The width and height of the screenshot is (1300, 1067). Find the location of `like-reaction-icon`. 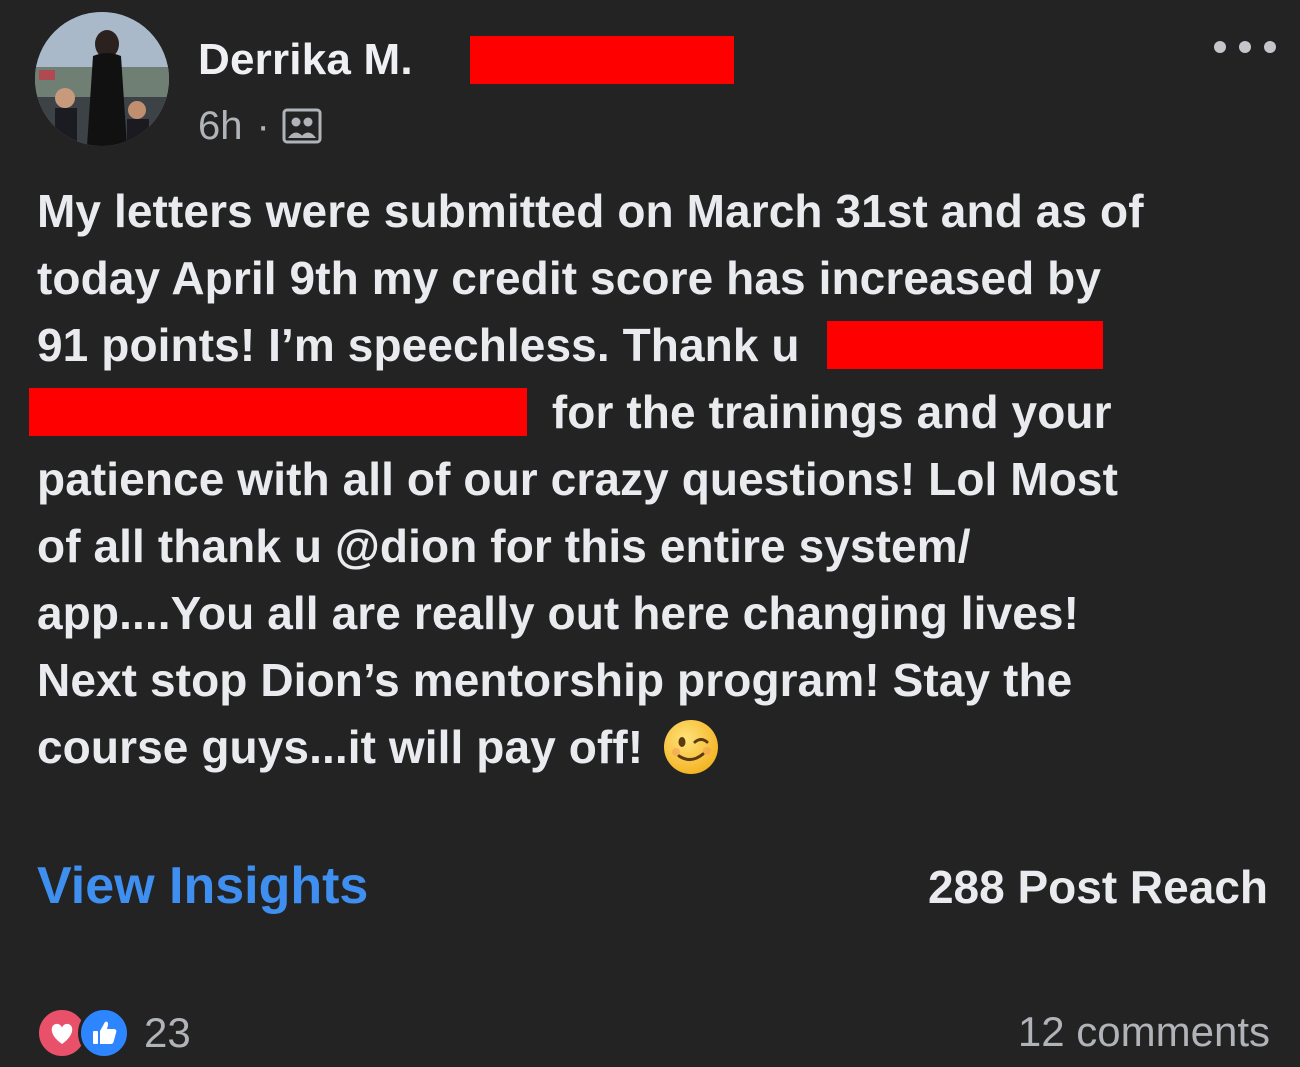

like-reaction-icon is located at coordinates (104, 1033).